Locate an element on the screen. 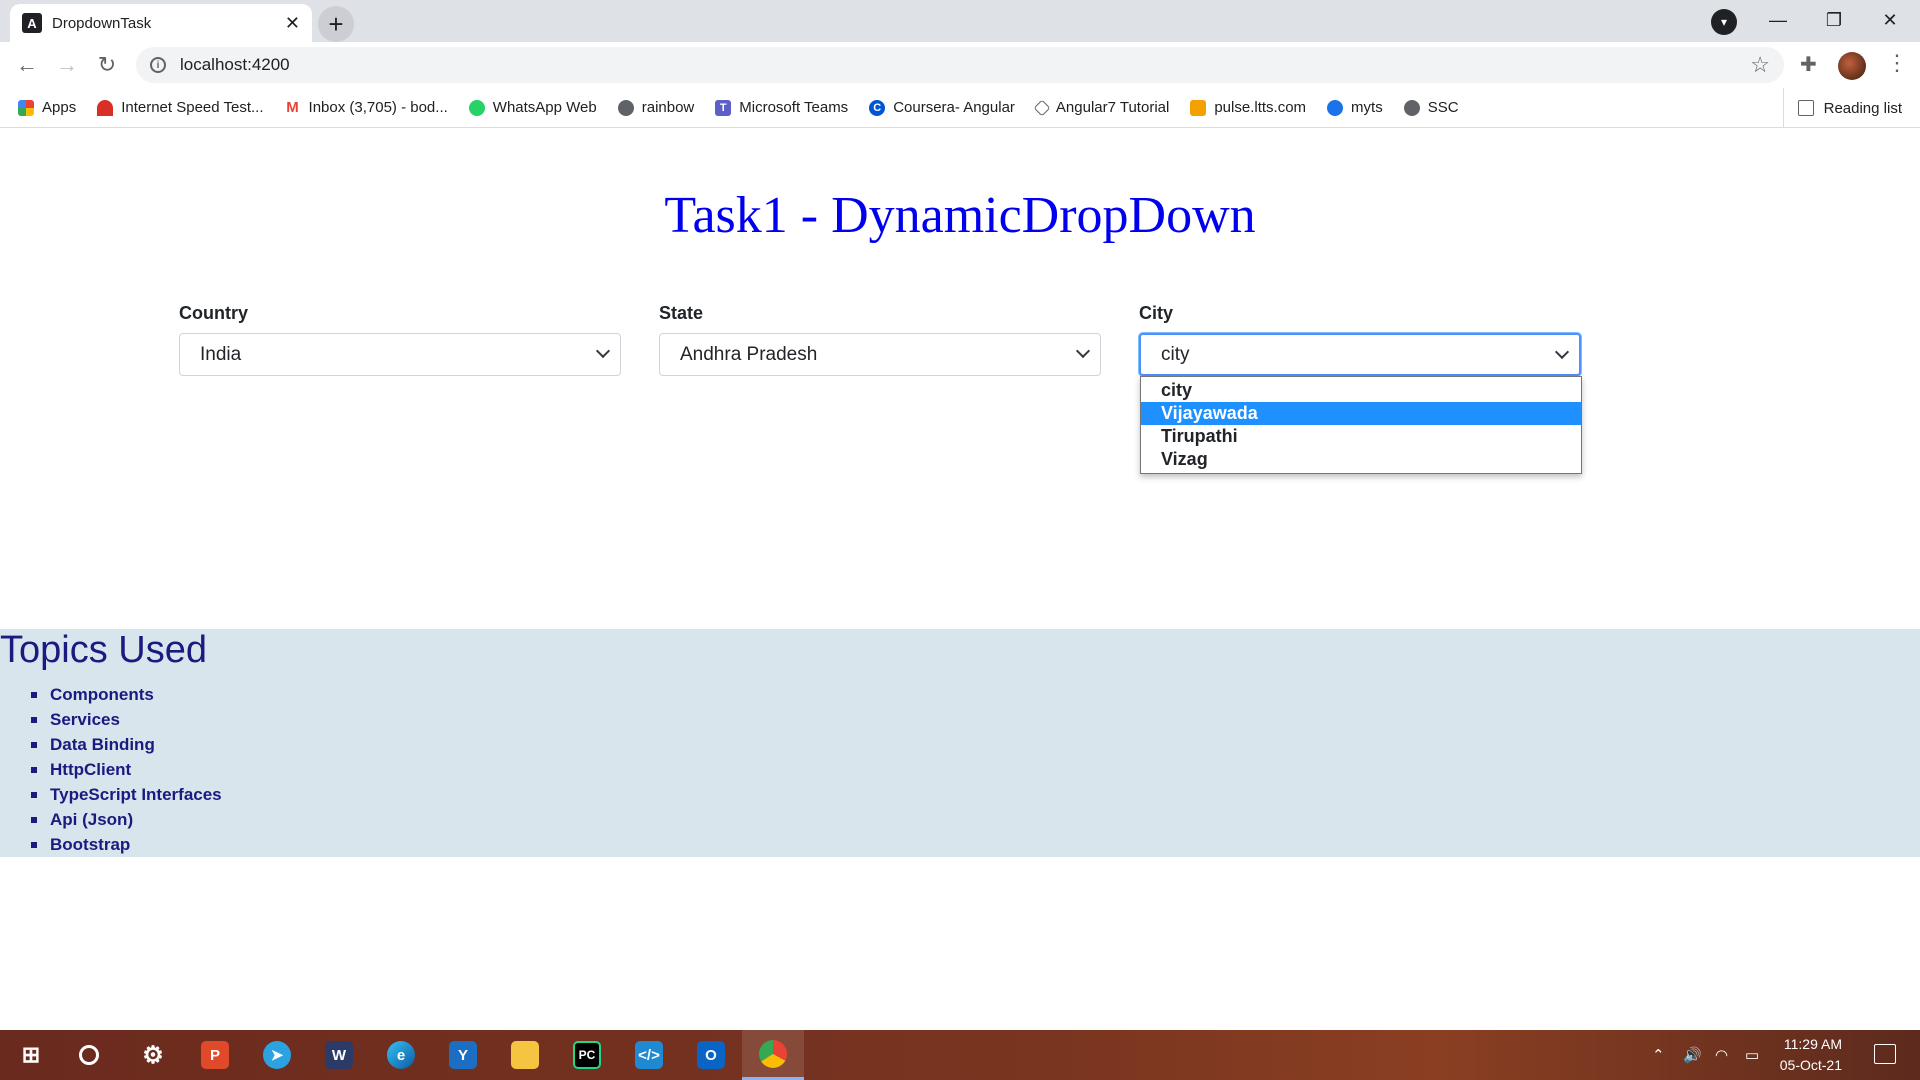  bookmark-apps: Apps is located at coordinates (47, 107).